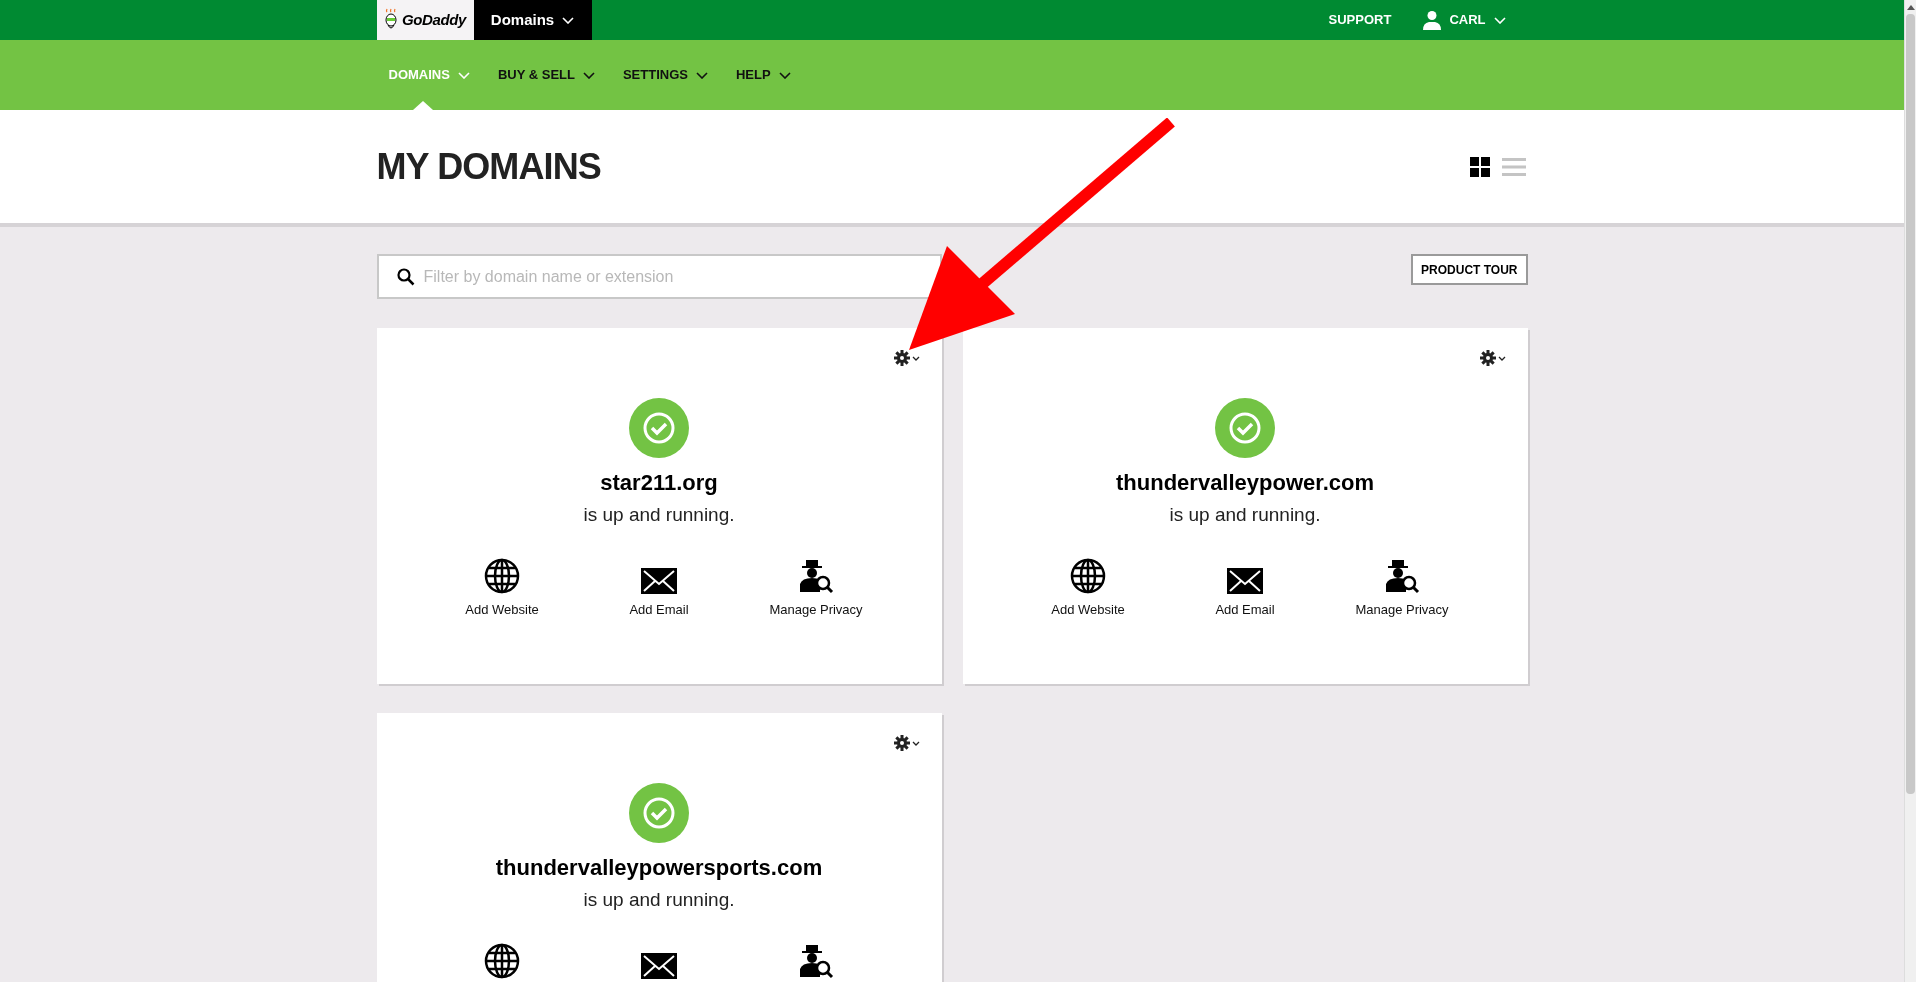 This screenshot has height=982, width=1916. I want to click on nav-tab: HELP, so click(763, 75).